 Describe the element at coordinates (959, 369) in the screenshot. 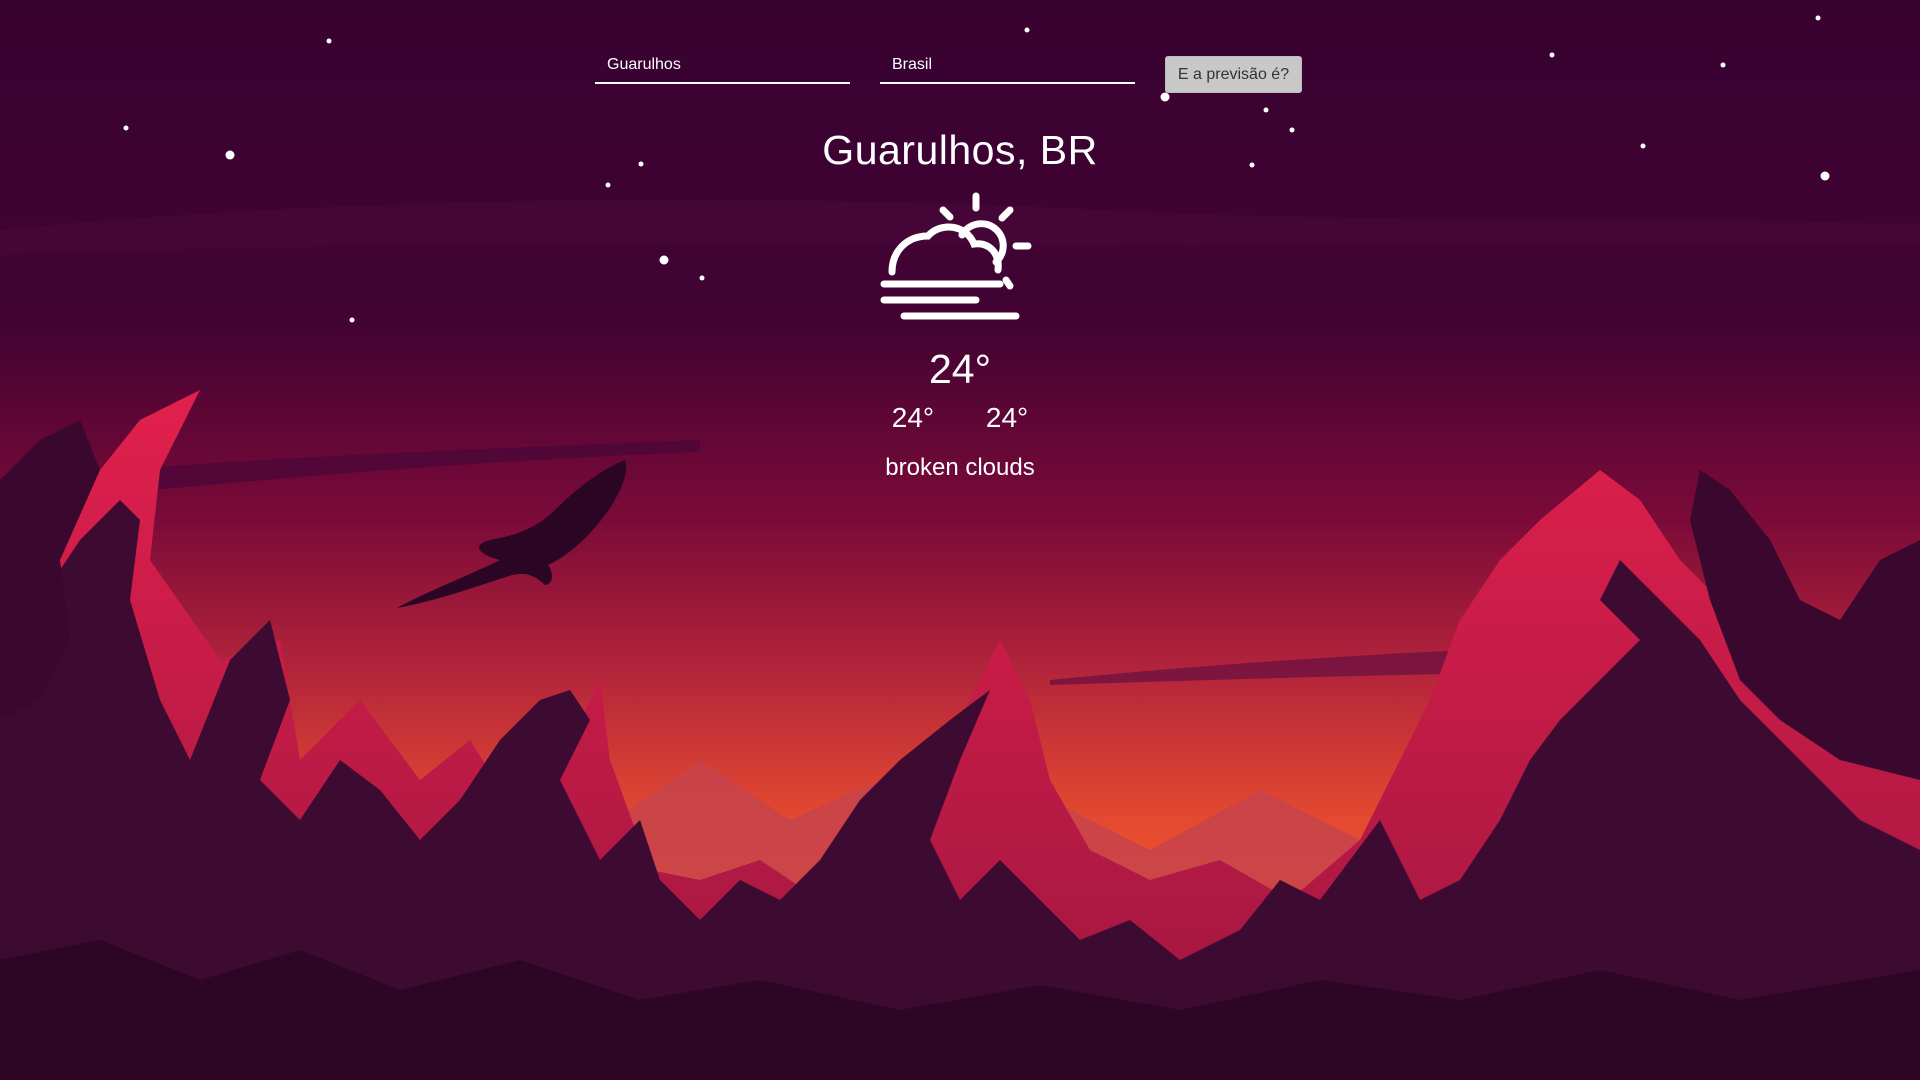

I see `current-temperature: 24°` at that location.